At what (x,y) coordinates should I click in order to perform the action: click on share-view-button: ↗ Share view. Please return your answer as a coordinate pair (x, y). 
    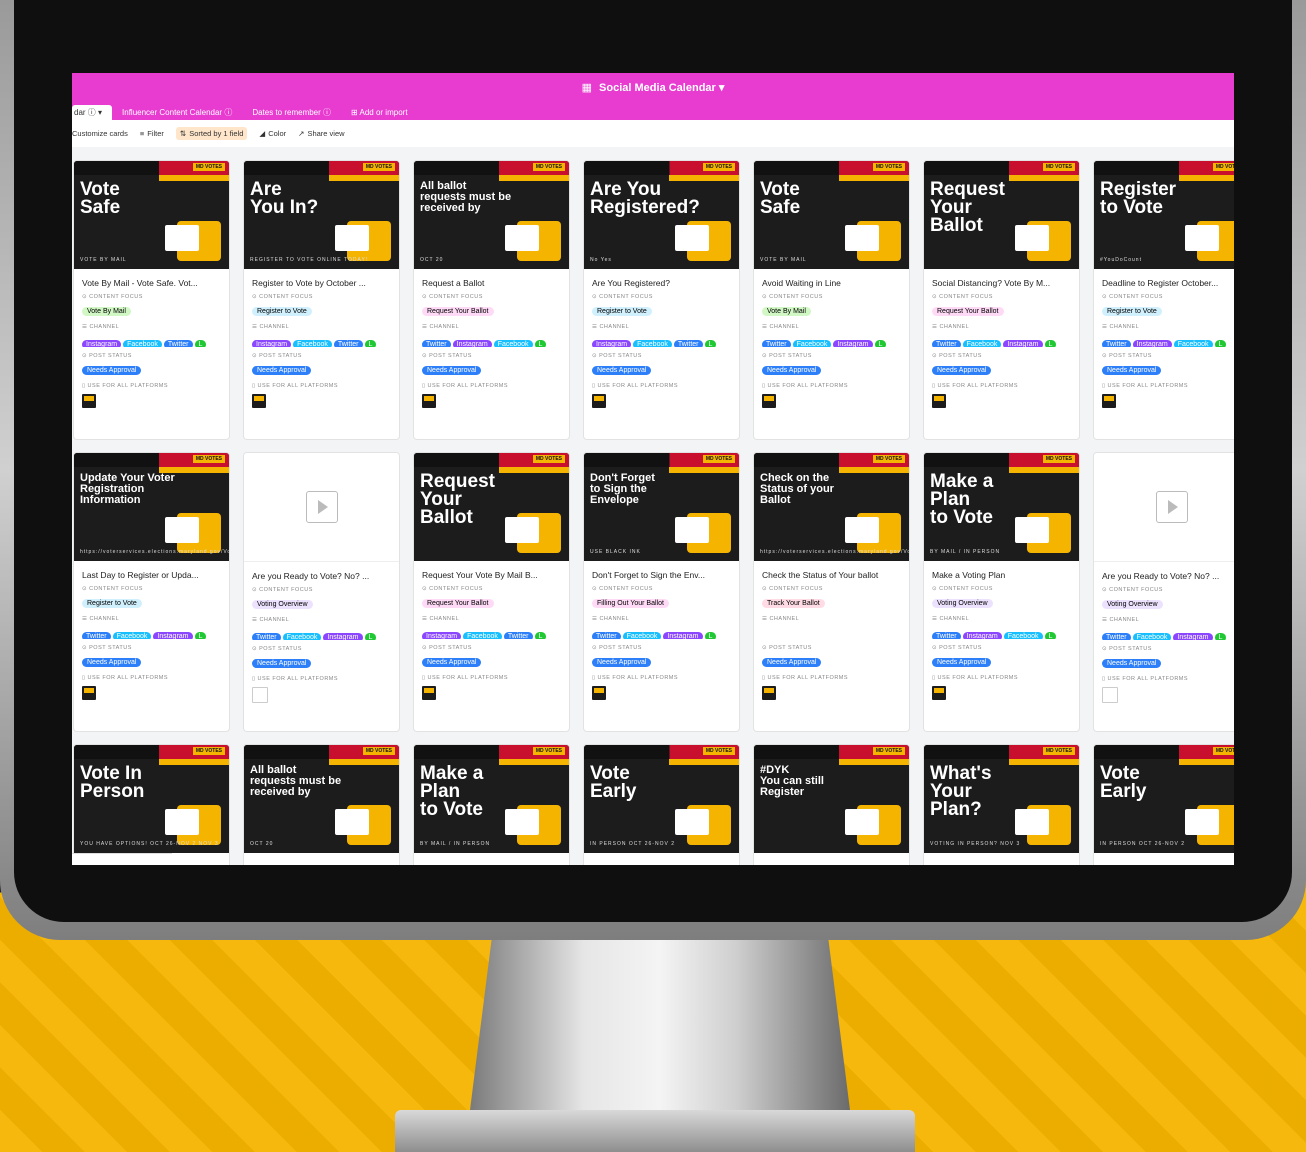
    Looking at the image, I should click on (321, 133).